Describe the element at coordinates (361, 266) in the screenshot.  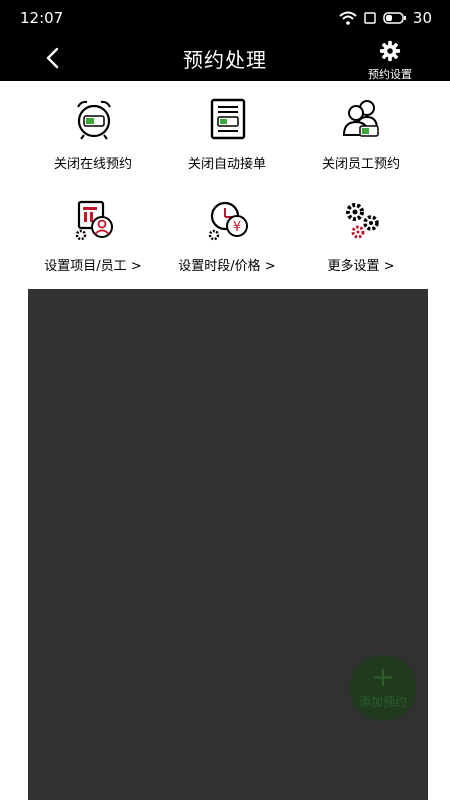
I see `more-settings-label: 更多设置 >` at that location.